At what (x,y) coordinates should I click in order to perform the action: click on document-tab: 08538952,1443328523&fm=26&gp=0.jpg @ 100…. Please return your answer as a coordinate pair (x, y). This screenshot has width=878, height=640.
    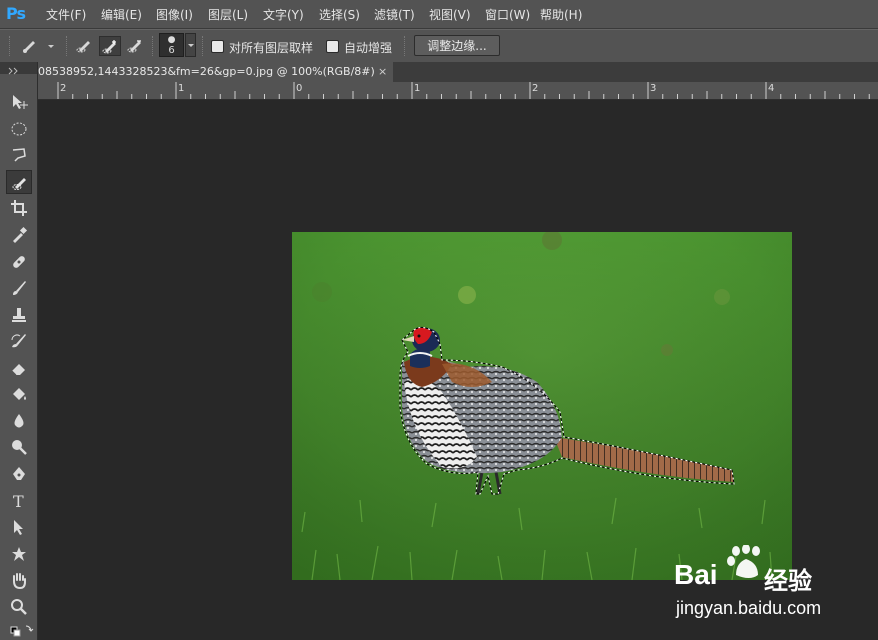
    Looking at the image, I should click on (215, 72).